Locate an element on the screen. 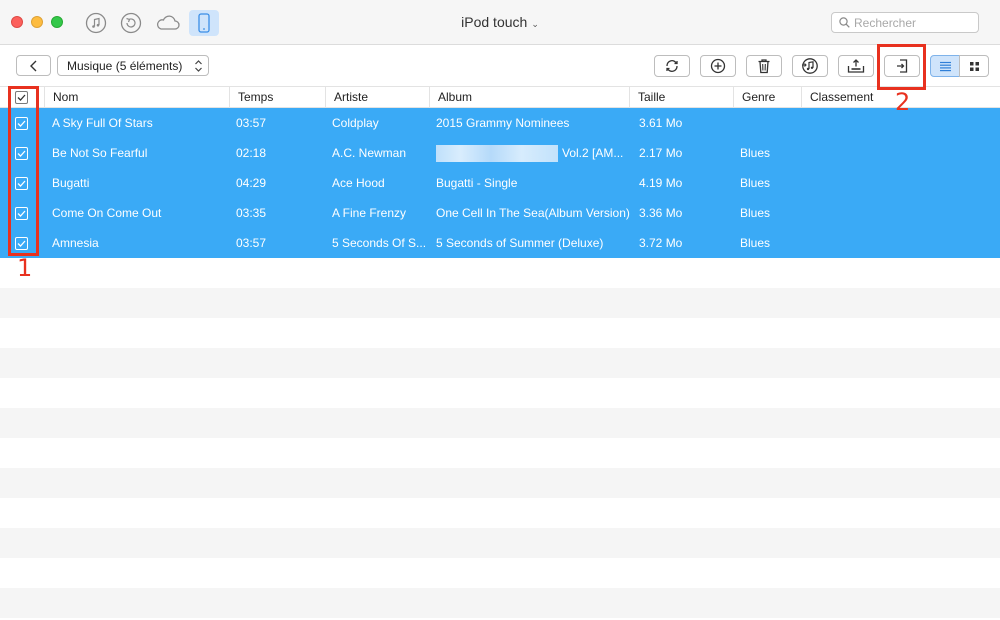 The width and height of the screenshot is (1000, 620). column-header-size: Taille is located at coordinates (681, 97).